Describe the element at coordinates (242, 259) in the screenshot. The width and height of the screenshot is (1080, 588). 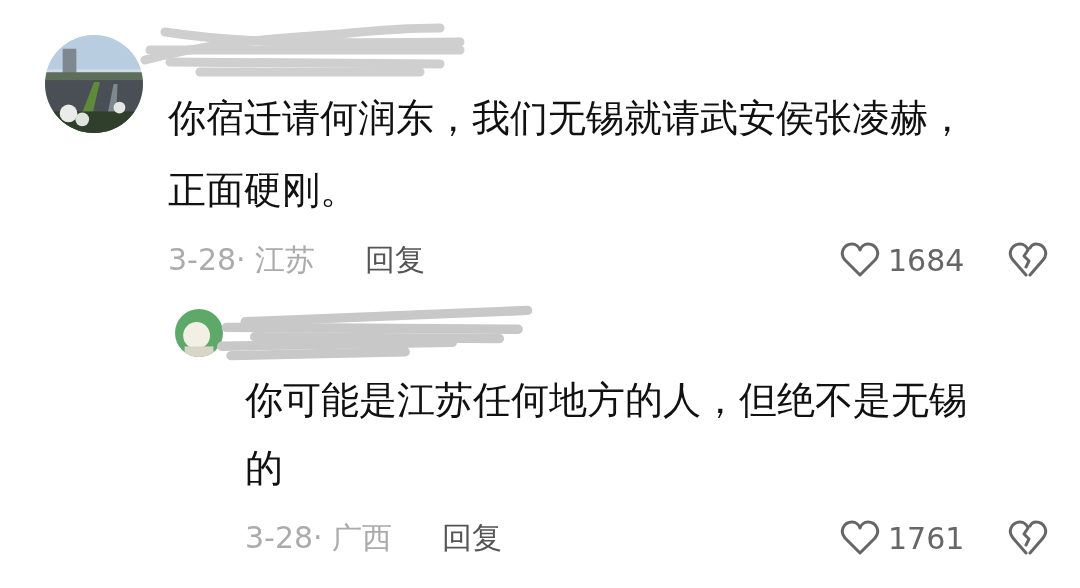
I see `date-location: 3-28· 江苏` at that location.